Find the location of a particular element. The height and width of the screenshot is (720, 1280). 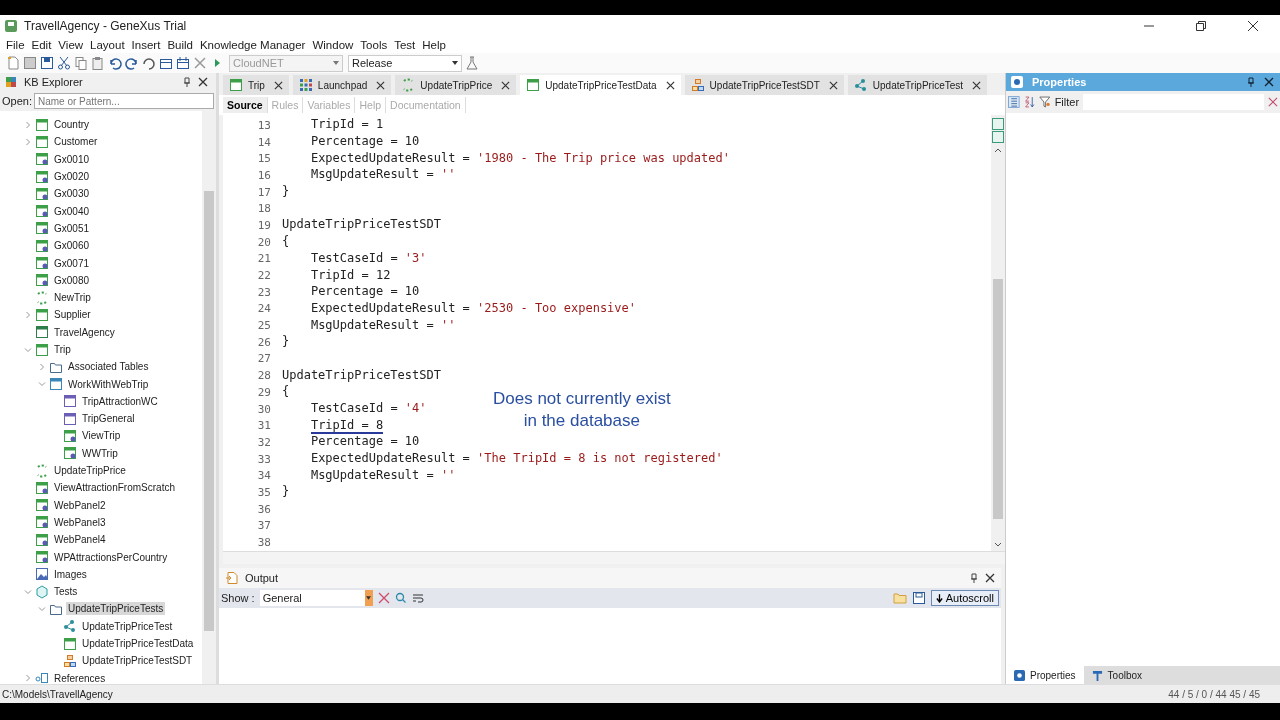

tree-item: Gx0071 is located at coordinates (72, 263).